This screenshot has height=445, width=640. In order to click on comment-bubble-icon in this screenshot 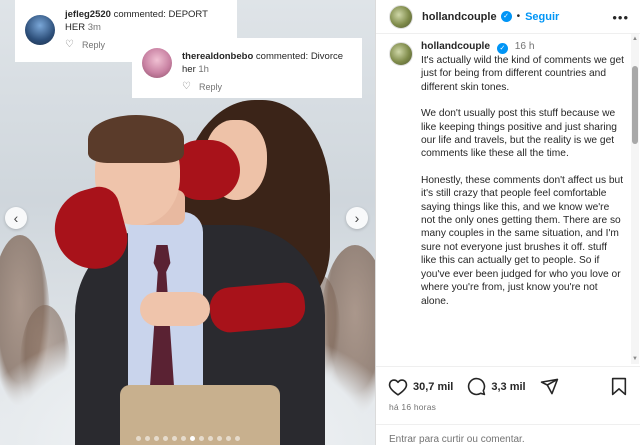, I will do `click(476, 386)`.